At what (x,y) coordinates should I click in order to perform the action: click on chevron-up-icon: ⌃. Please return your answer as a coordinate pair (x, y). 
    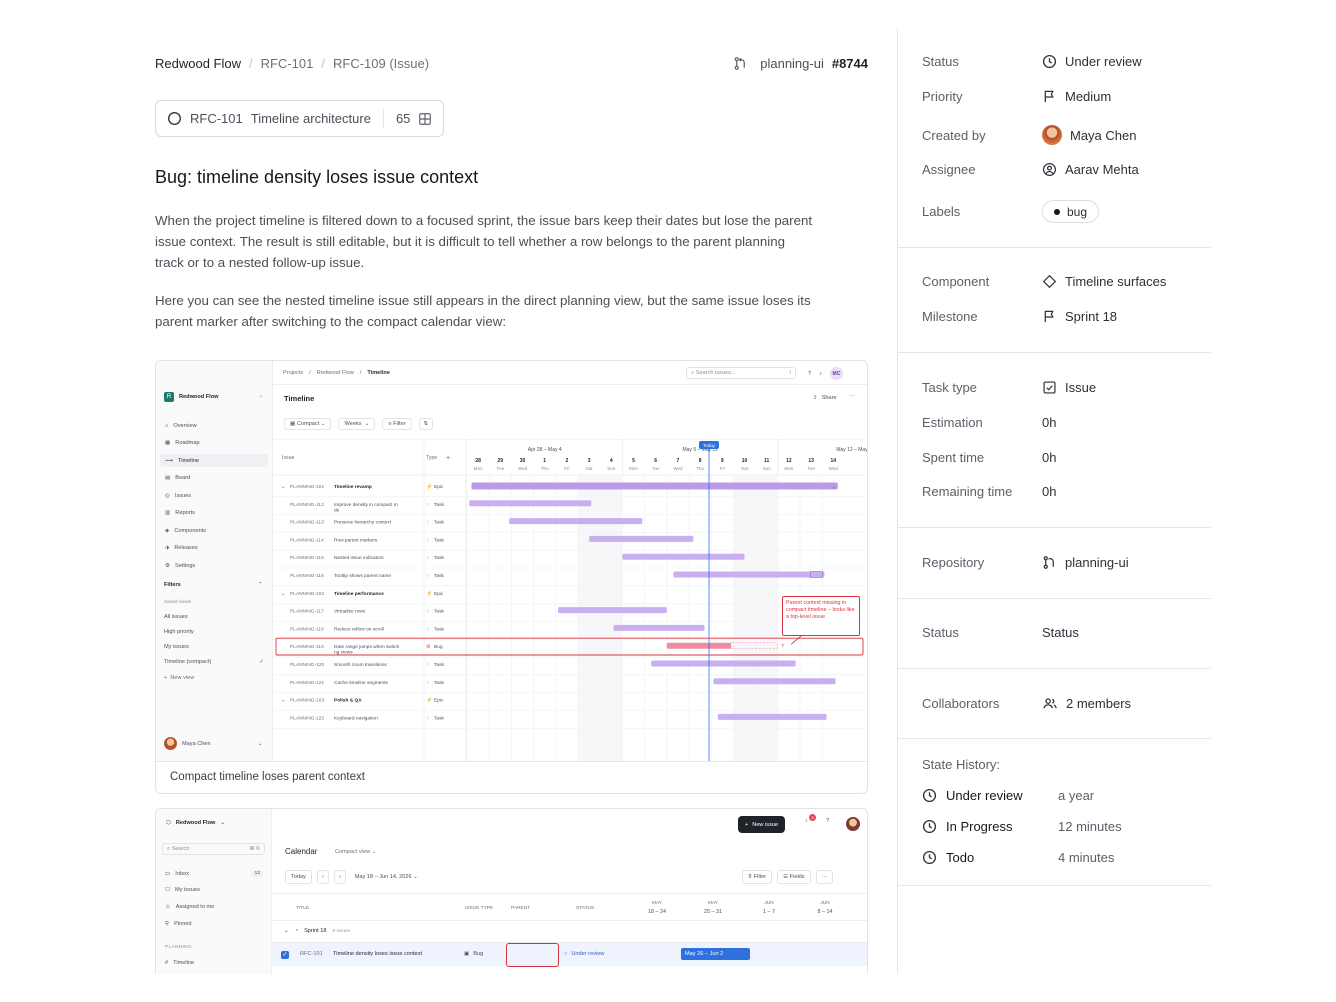
    Looking at the image, I should click on (260, 585).